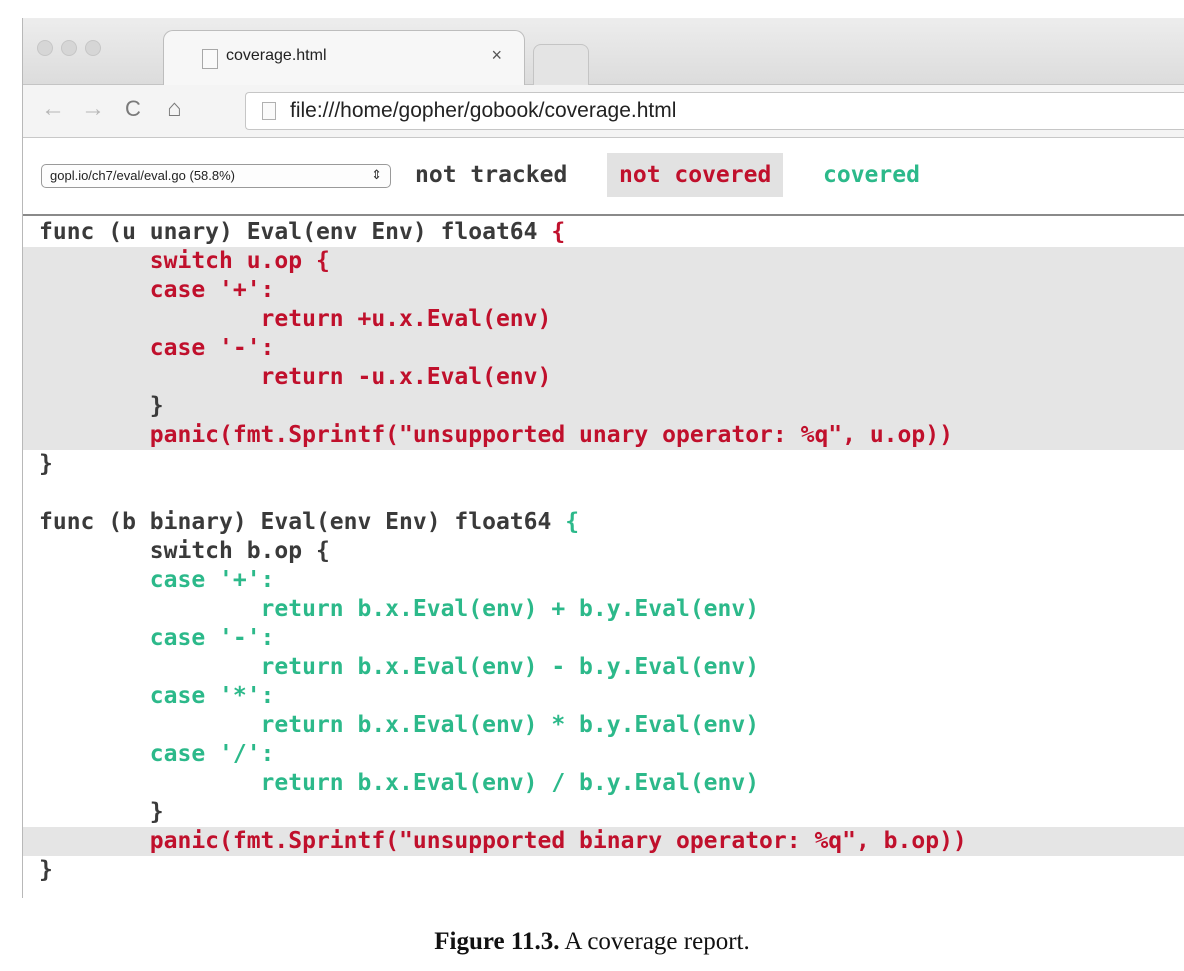 Image resolution: width=1184 pixels, height=971 pixels. I want to click on code-token: func (b binary) Eval(env Env) float64, so click(302, 522).